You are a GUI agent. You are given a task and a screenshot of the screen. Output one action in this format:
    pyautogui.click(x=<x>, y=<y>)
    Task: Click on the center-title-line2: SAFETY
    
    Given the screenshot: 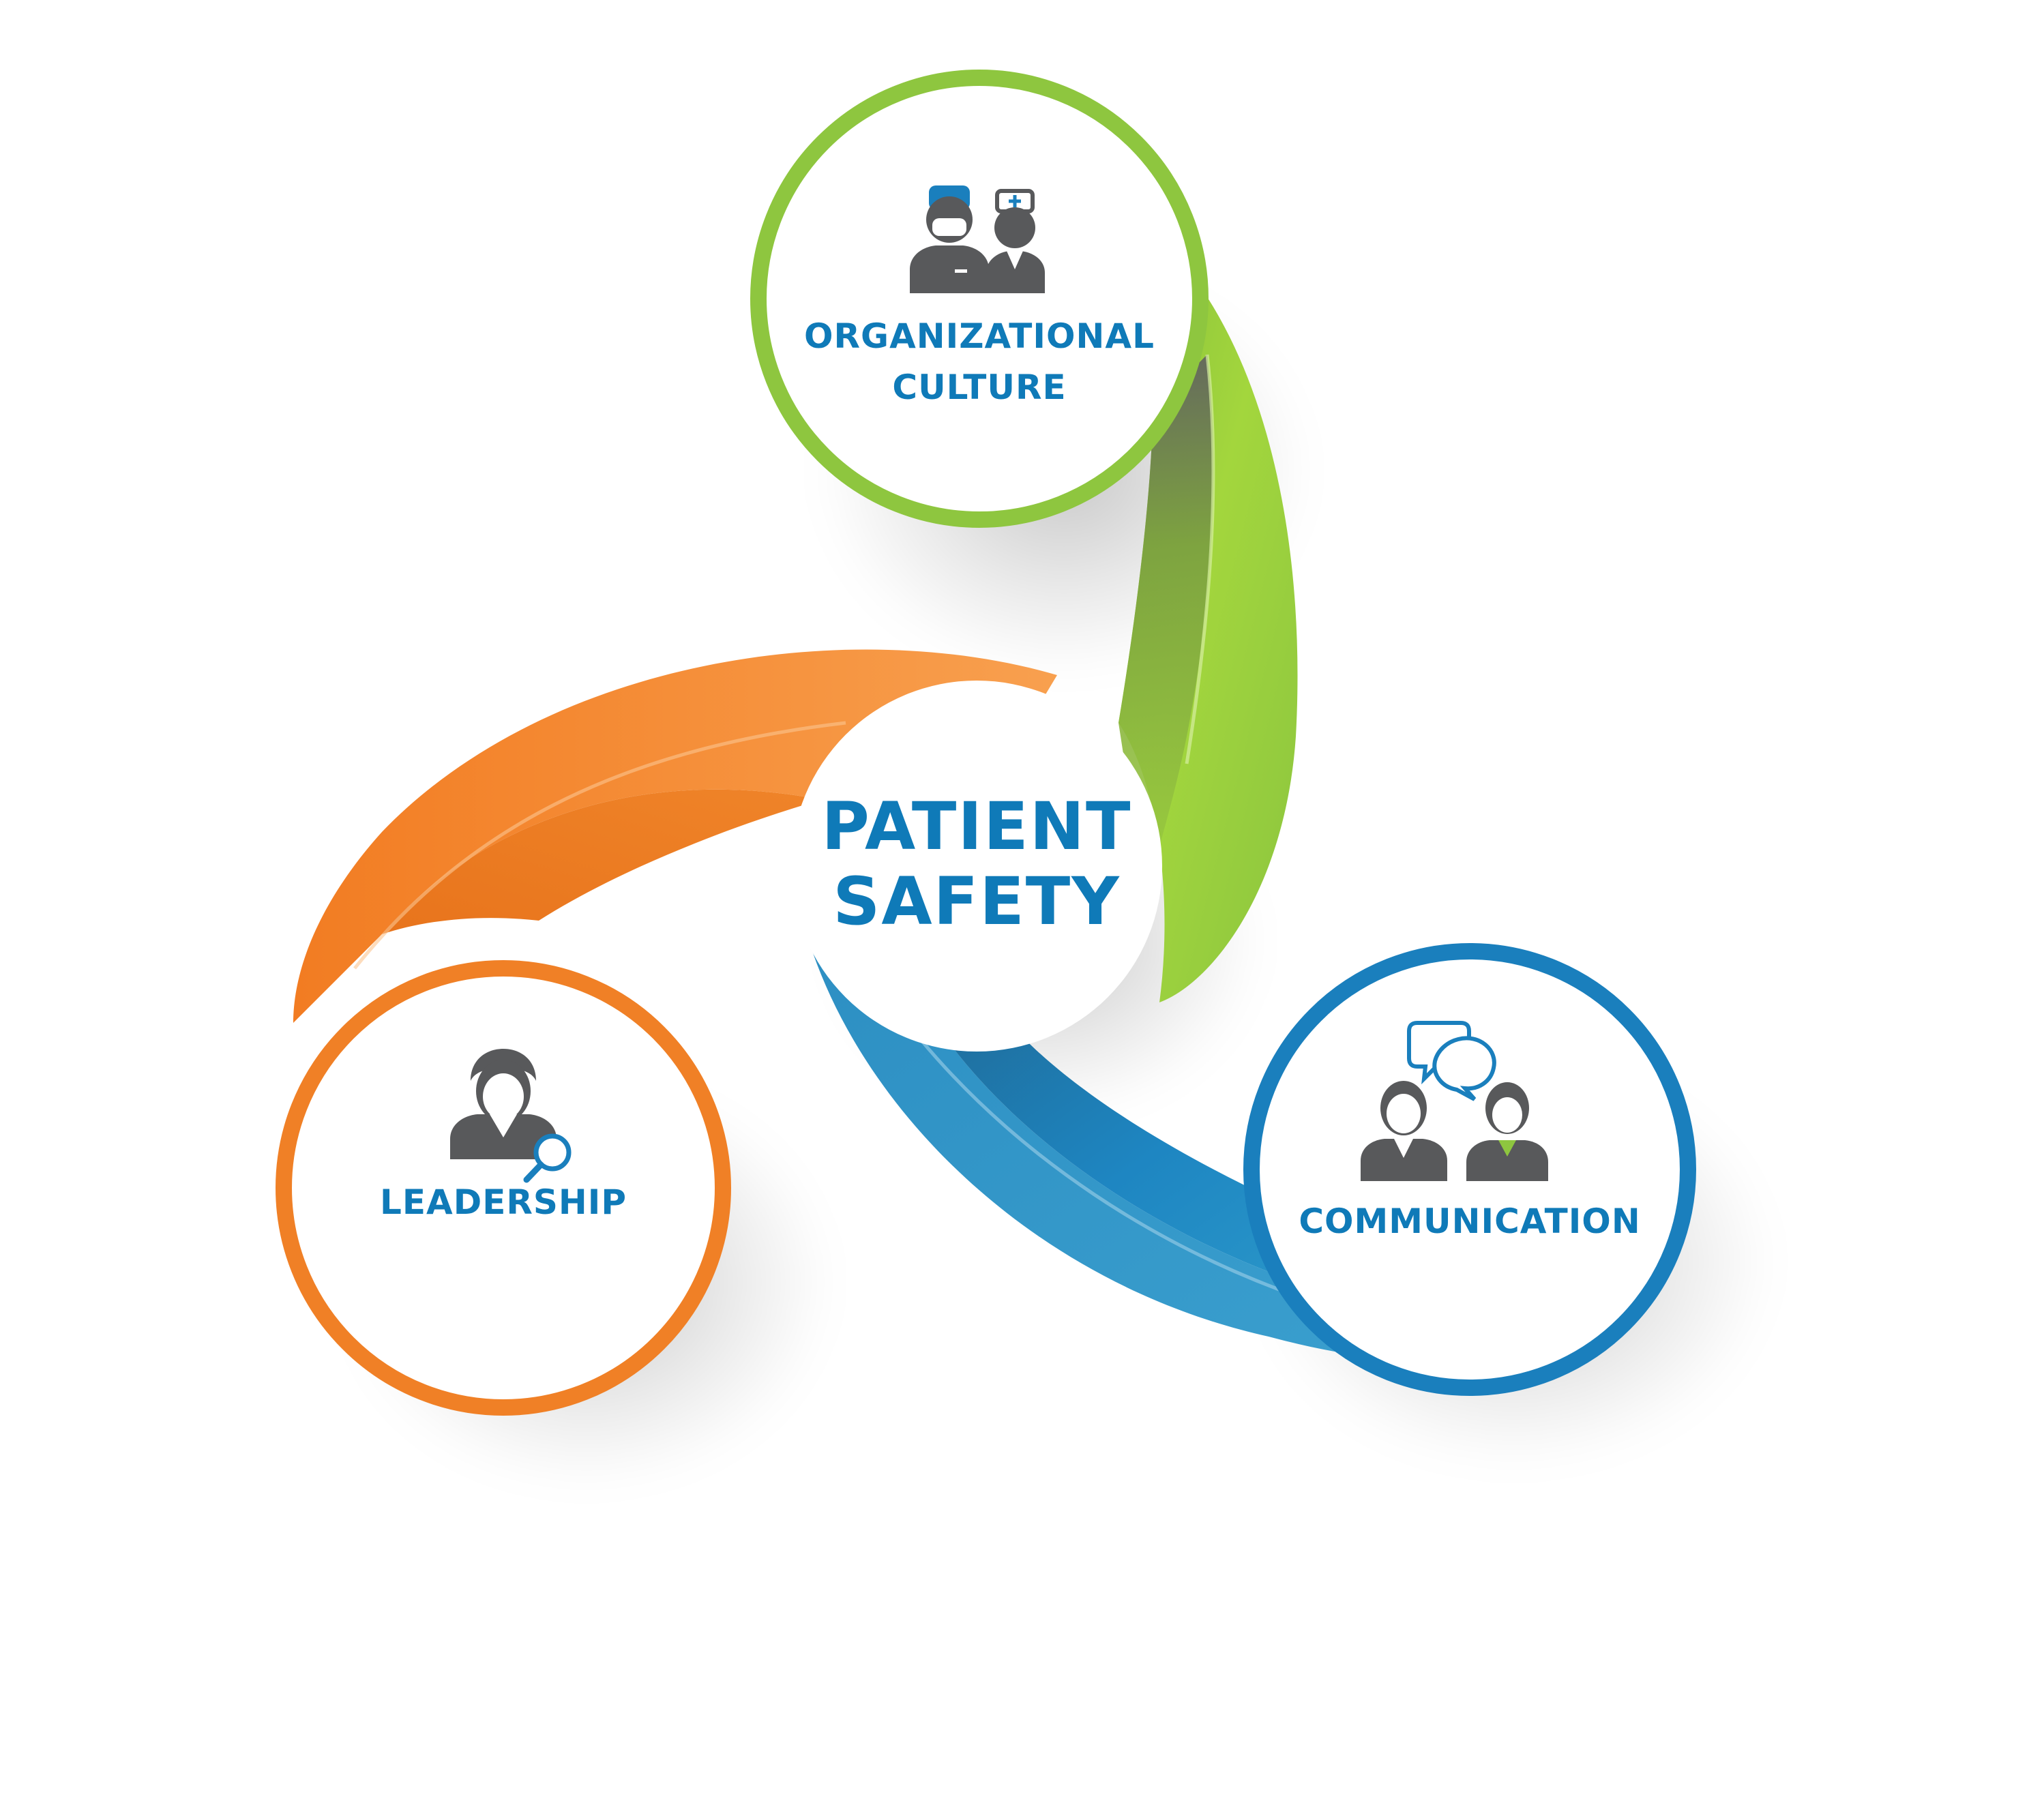 What is the action you would take?
    pyautogui.click(x=977, y=901)
    